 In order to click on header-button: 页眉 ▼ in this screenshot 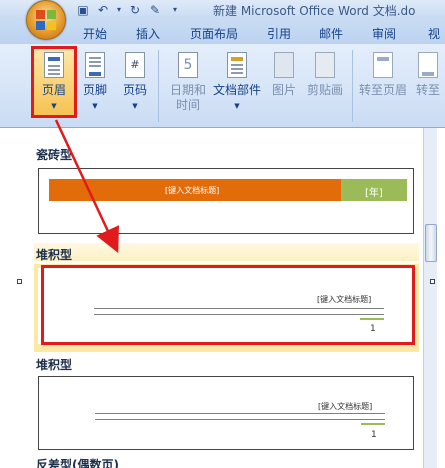, I will do `click(54, 83)`.